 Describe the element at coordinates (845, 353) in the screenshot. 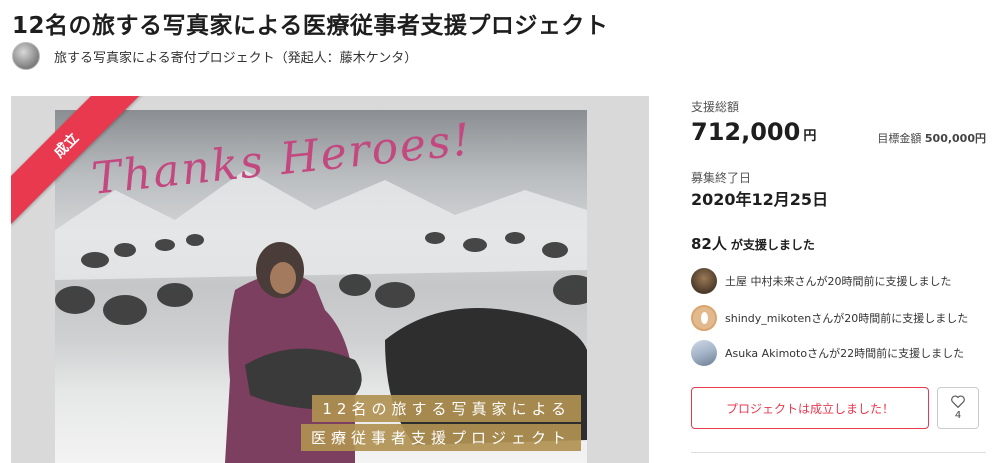

I see `supporter-text: Asuka Akimotoさんが22時間前に支援しました` at that location.